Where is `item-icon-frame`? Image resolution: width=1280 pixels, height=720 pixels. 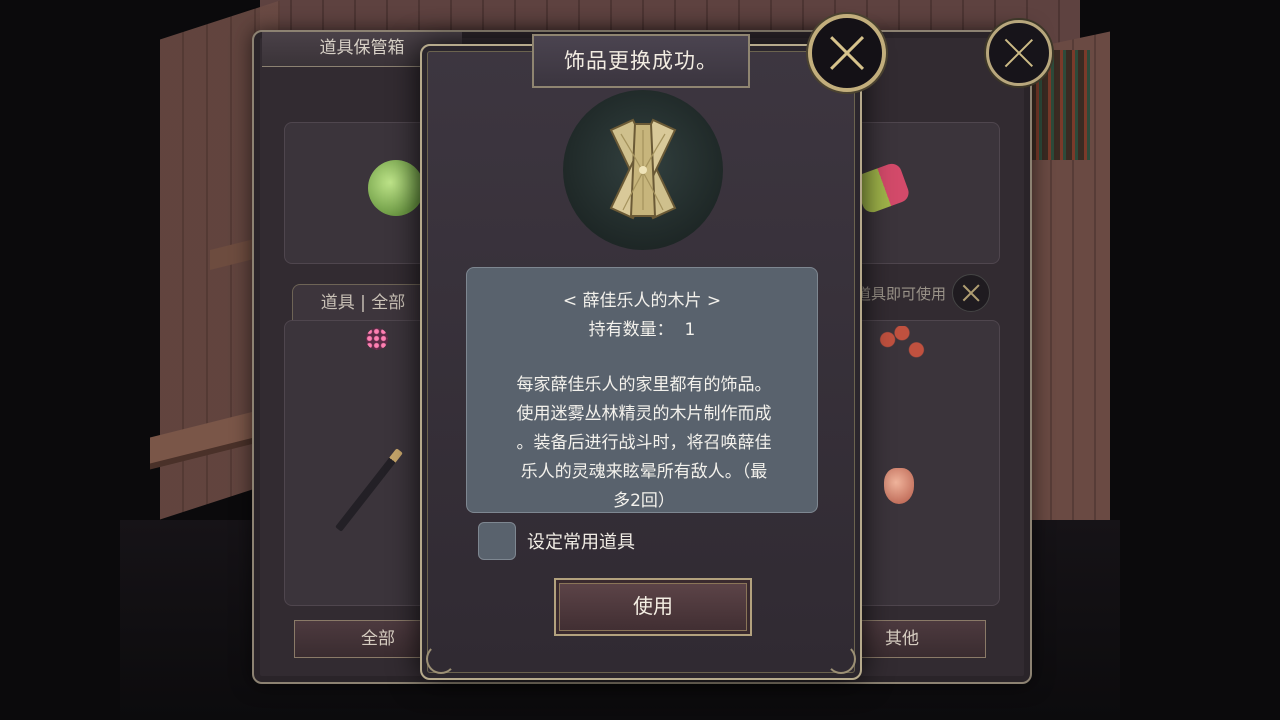
item-icon-frame is located at coordinates (643, 170).